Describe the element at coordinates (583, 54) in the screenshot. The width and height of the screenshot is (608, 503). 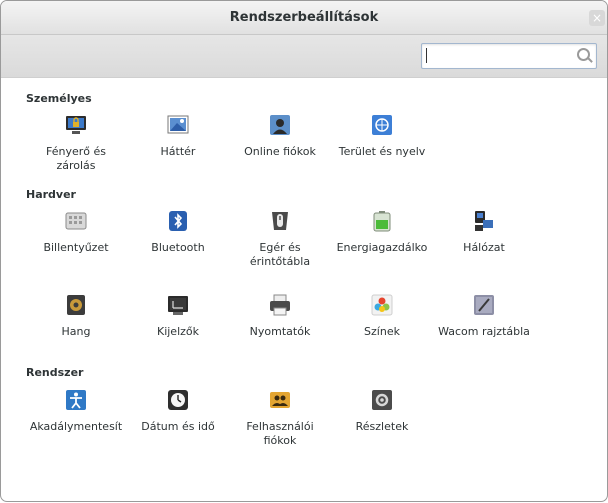
I see `search-icon` at that location.